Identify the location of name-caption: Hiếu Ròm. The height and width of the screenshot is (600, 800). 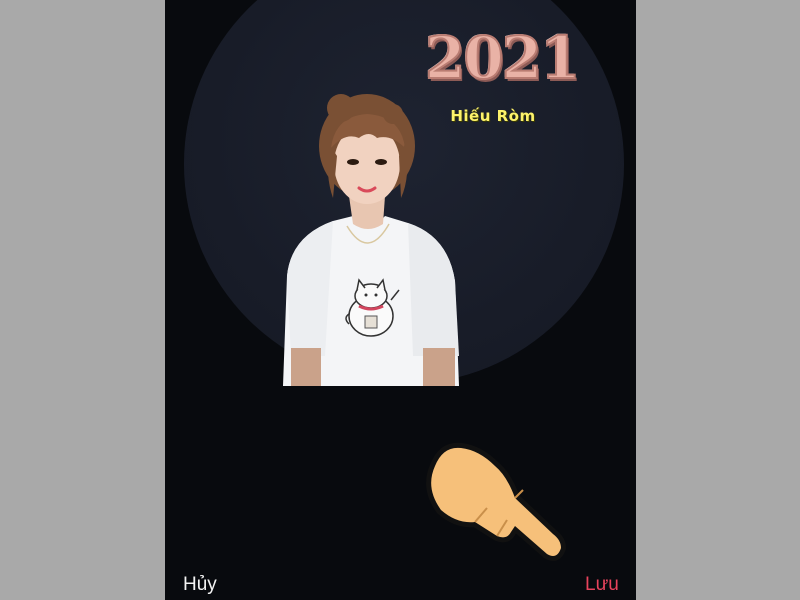
(493, 116).